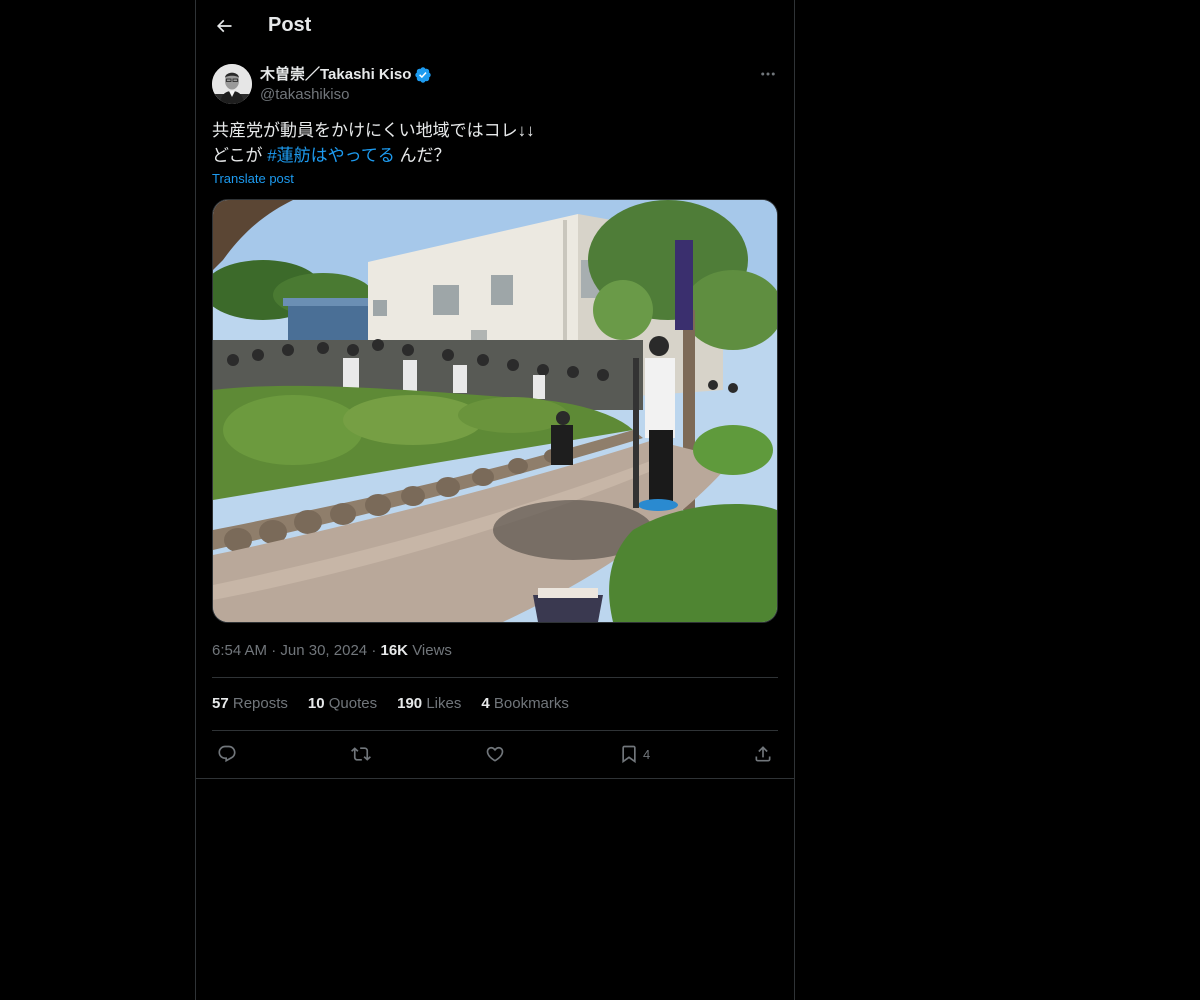  I want to click on reposts-stat: 57 Reposts, so click(250, 704).